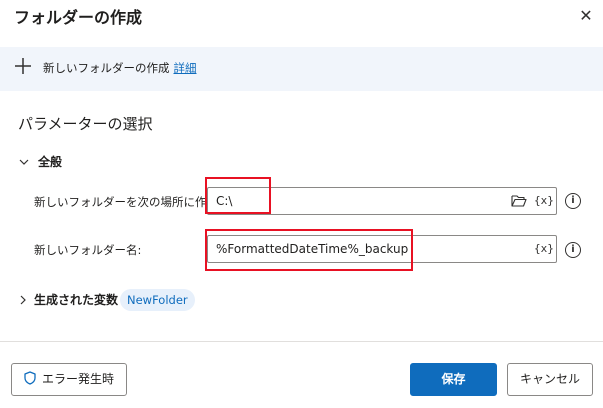 This screenshot has width=603, height=408. I want to click on on-error-button: エラー発生時, so click(69, 379).